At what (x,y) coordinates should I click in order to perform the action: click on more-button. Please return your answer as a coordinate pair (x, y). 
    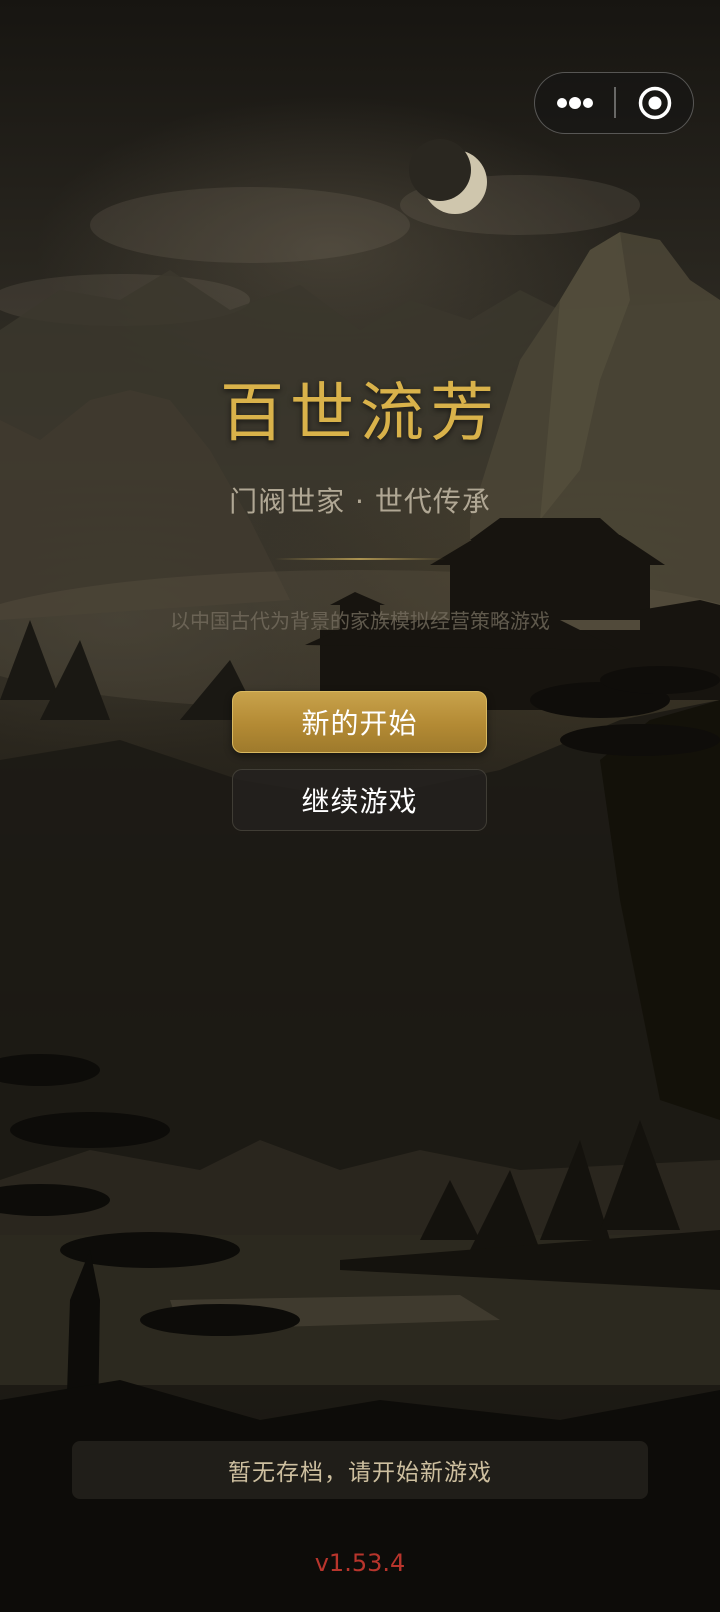
    Looking at the image, I should click on (574, 102).